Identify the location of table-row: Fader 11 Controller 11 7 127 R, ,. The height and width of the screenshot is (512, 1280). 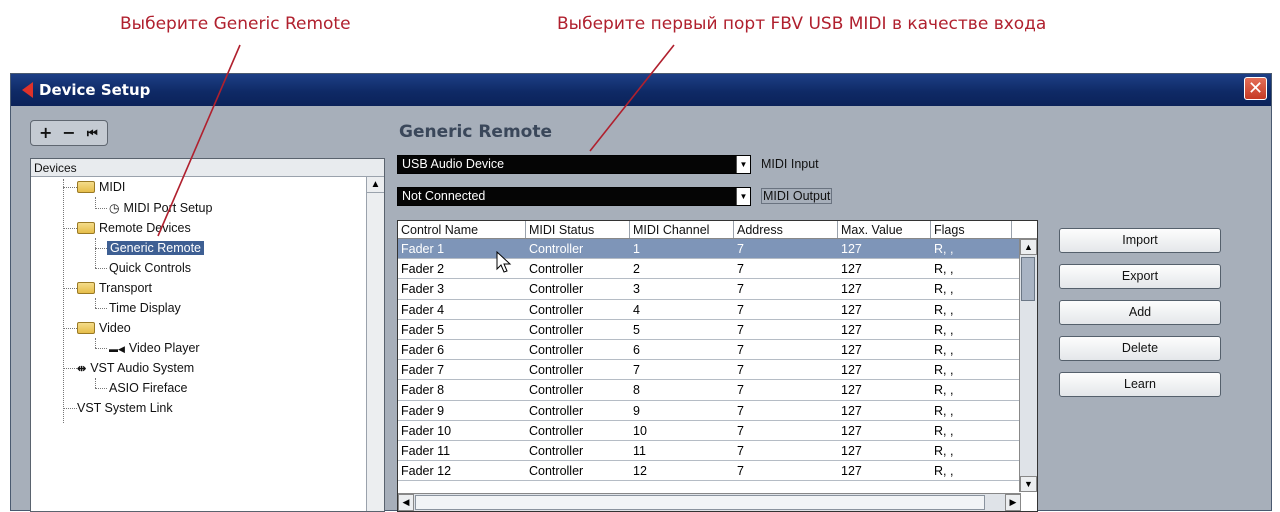
(717, 451).